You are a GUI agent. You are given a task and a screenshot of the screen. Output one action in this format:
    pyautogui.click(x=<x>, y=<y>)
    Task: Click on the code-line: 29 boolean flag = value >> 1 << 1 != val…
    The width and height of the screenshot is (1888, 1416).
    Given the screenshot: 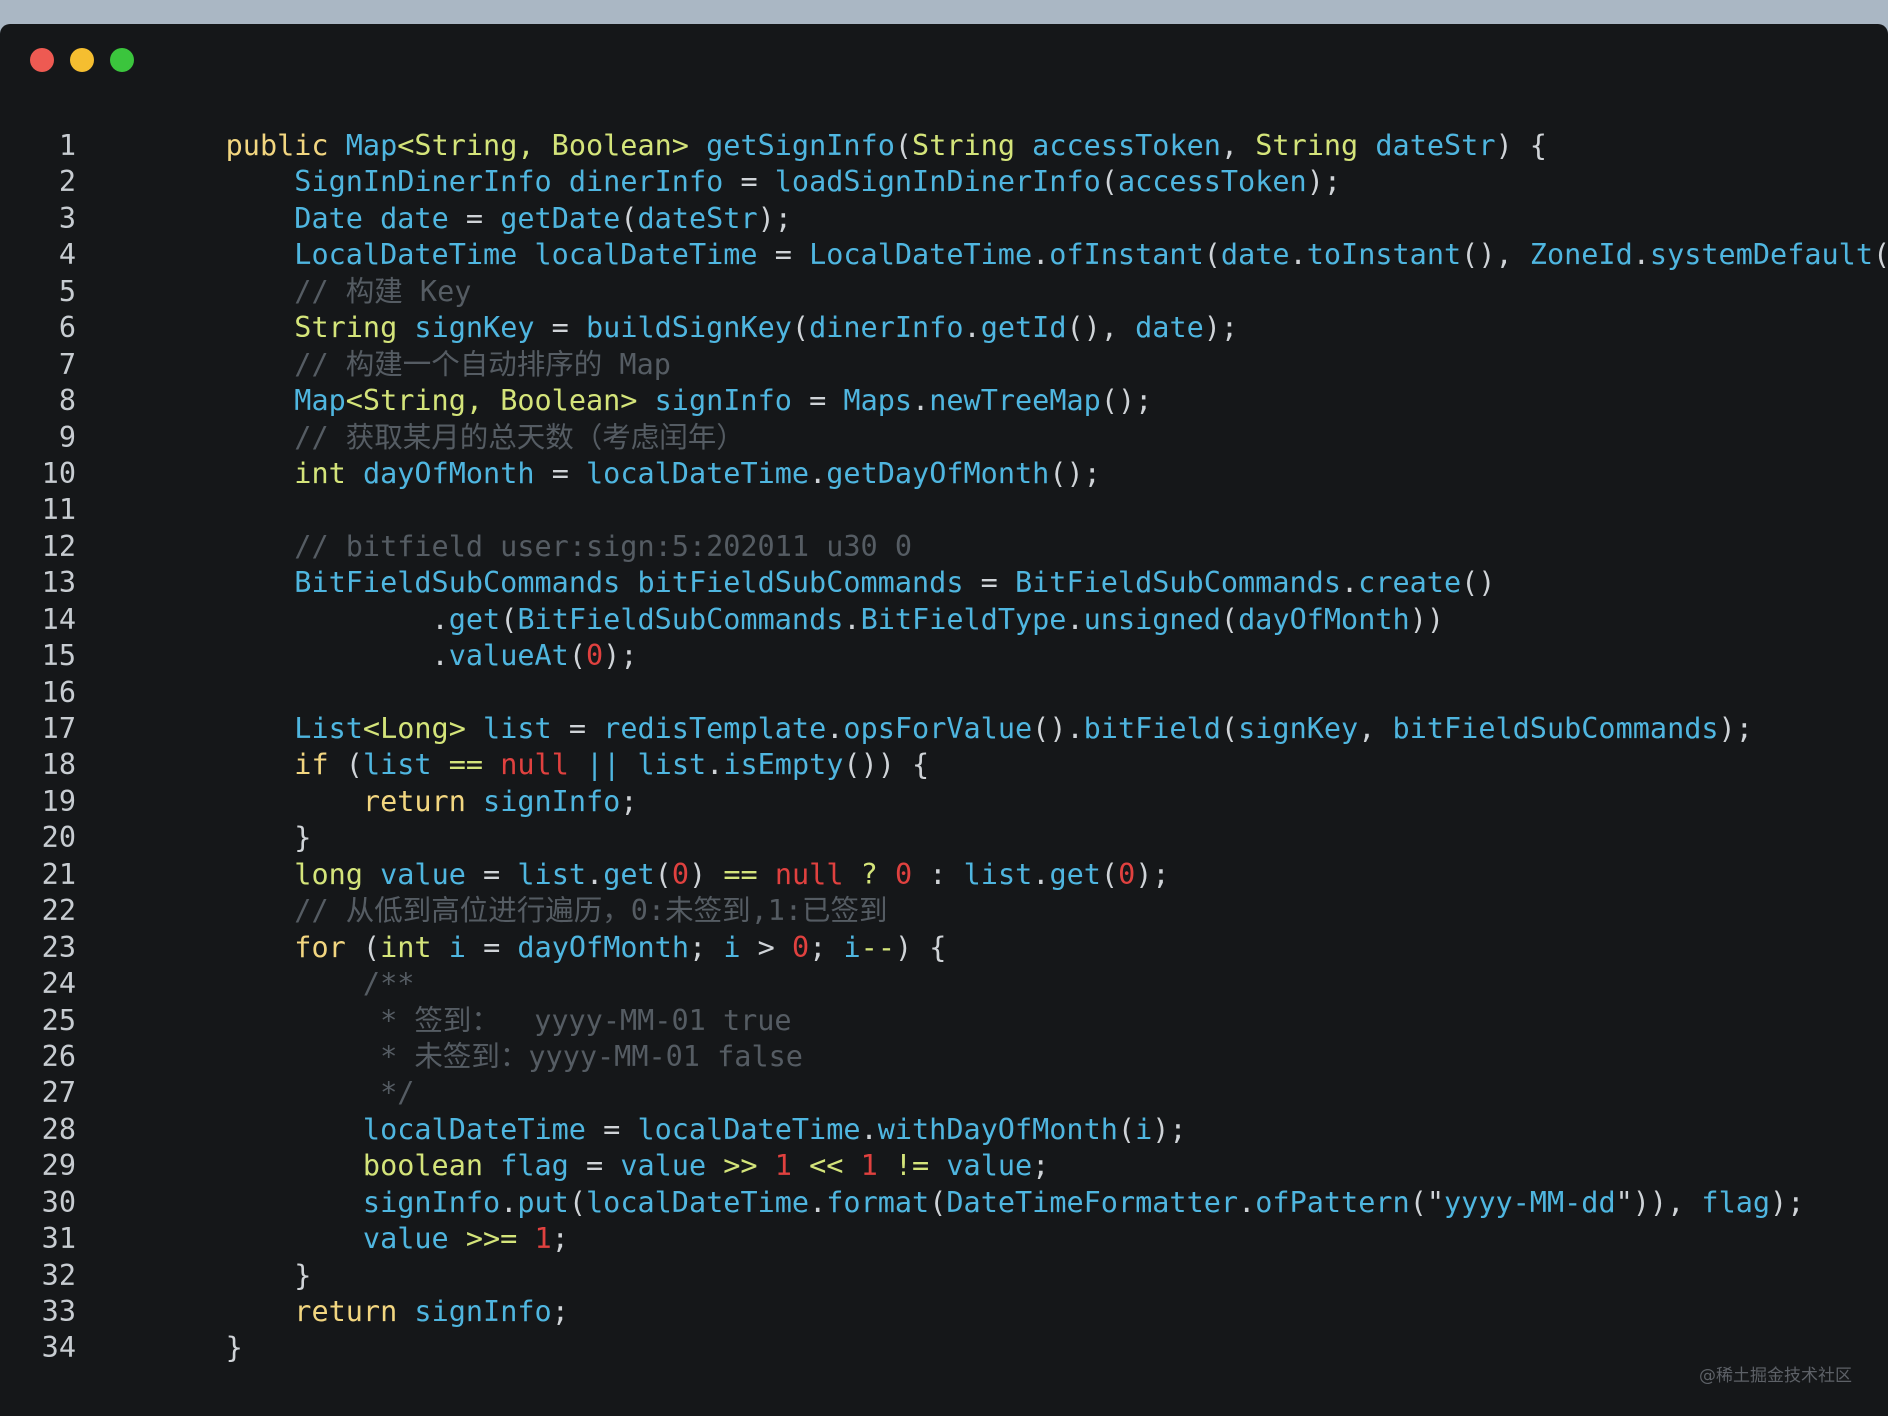 What is the action you would take?
    pyautogui.click(x=944, y=1166)
    